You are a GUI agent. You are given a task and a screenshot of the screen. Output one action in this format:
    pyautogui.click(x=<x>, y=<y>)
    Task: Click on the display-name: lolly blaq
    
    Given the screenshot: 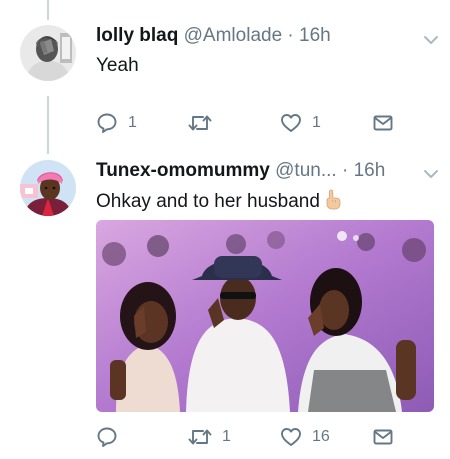 What is the action you would take?
    pyautogui.click(x=137, y=35)
    